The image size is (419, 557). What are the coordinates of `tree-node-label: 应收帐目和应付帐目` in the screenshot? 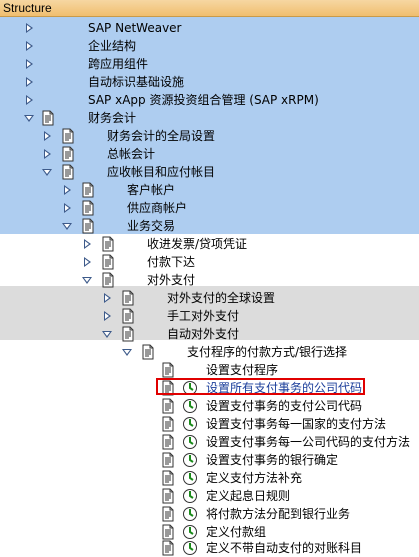 It's located at (161, 172).